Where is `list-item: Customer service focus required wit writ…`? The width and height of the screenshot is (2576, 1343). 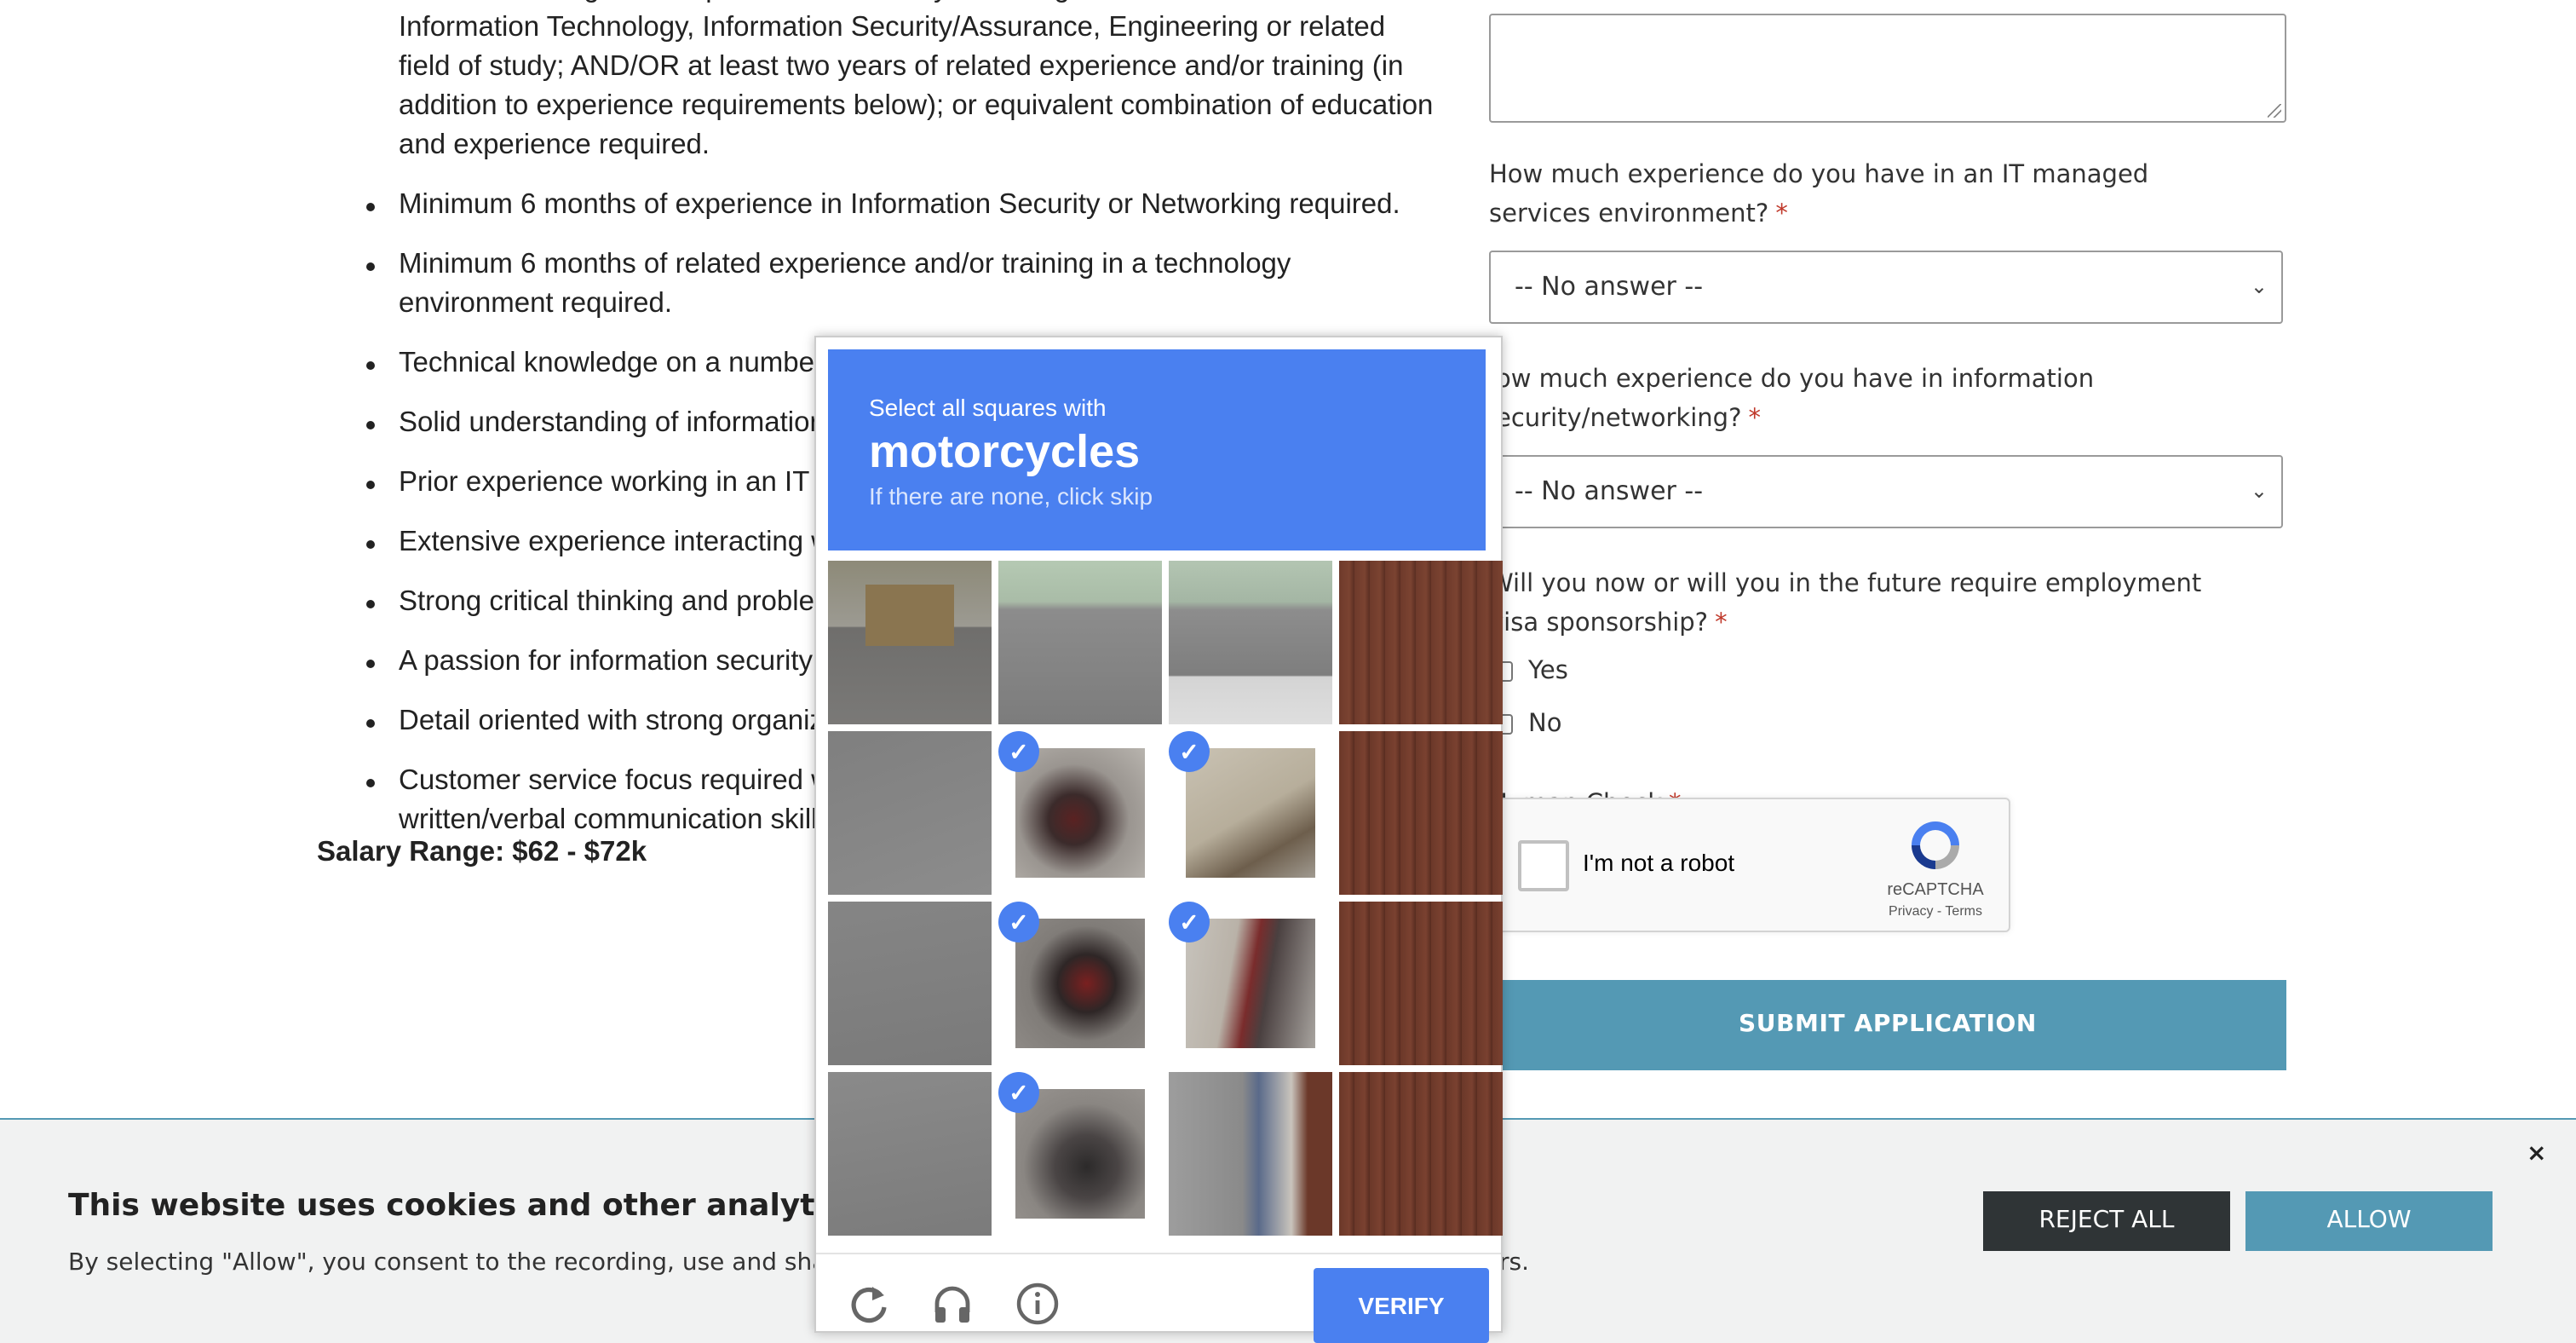 list-item: Customer service focus required wit writ… is located at coordinates (608, 801).